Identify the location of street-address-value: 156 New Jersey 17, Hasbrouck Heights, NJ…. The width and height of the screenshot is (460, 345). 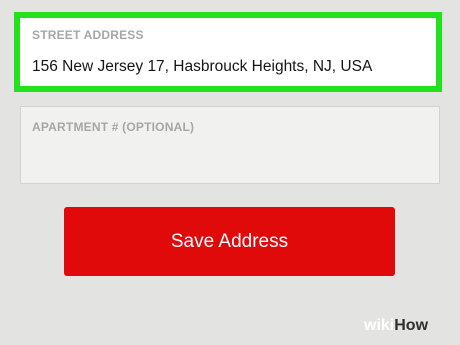
(234, 67).